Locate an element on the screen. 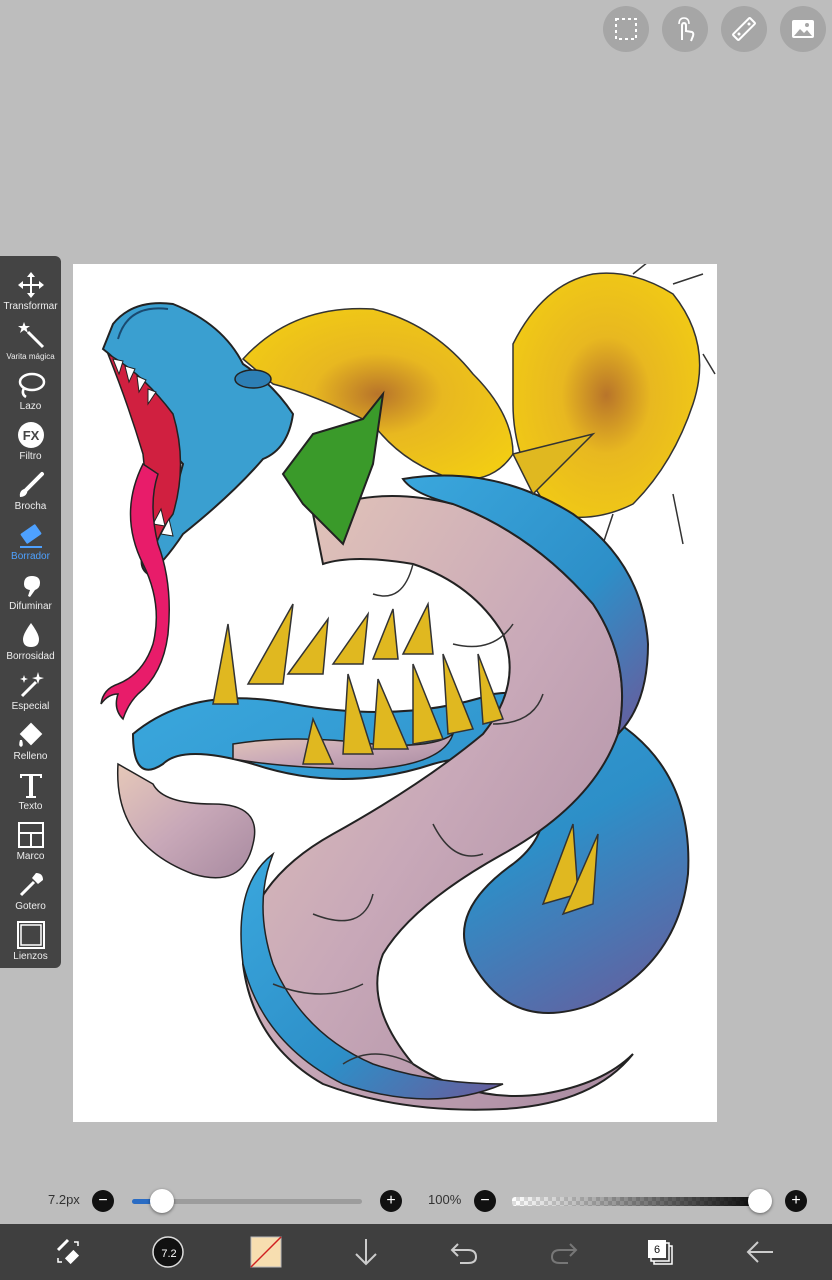 This screenshot has height=1280, width=832. opacity-value: 100% is located at coordinates (445, 1199).